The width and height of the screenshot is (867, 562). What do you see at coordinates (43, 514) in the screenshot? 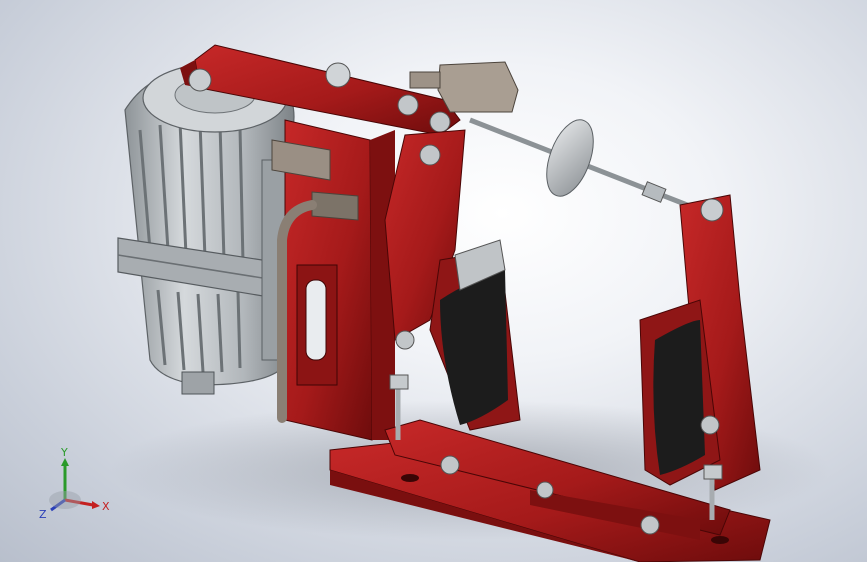
I see `triad-z-label: Z` at bounding box center [43, 514].